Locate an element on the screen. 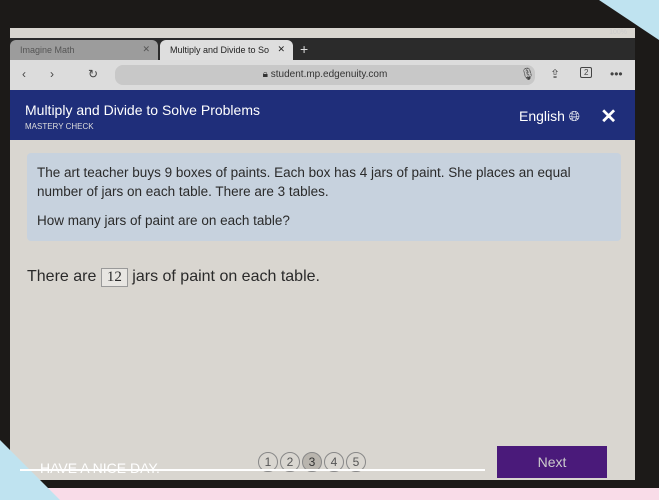 The image size is (659, 500). tab-imagine-math: Imagine Math ✕ is located at coordinates (84, 50).